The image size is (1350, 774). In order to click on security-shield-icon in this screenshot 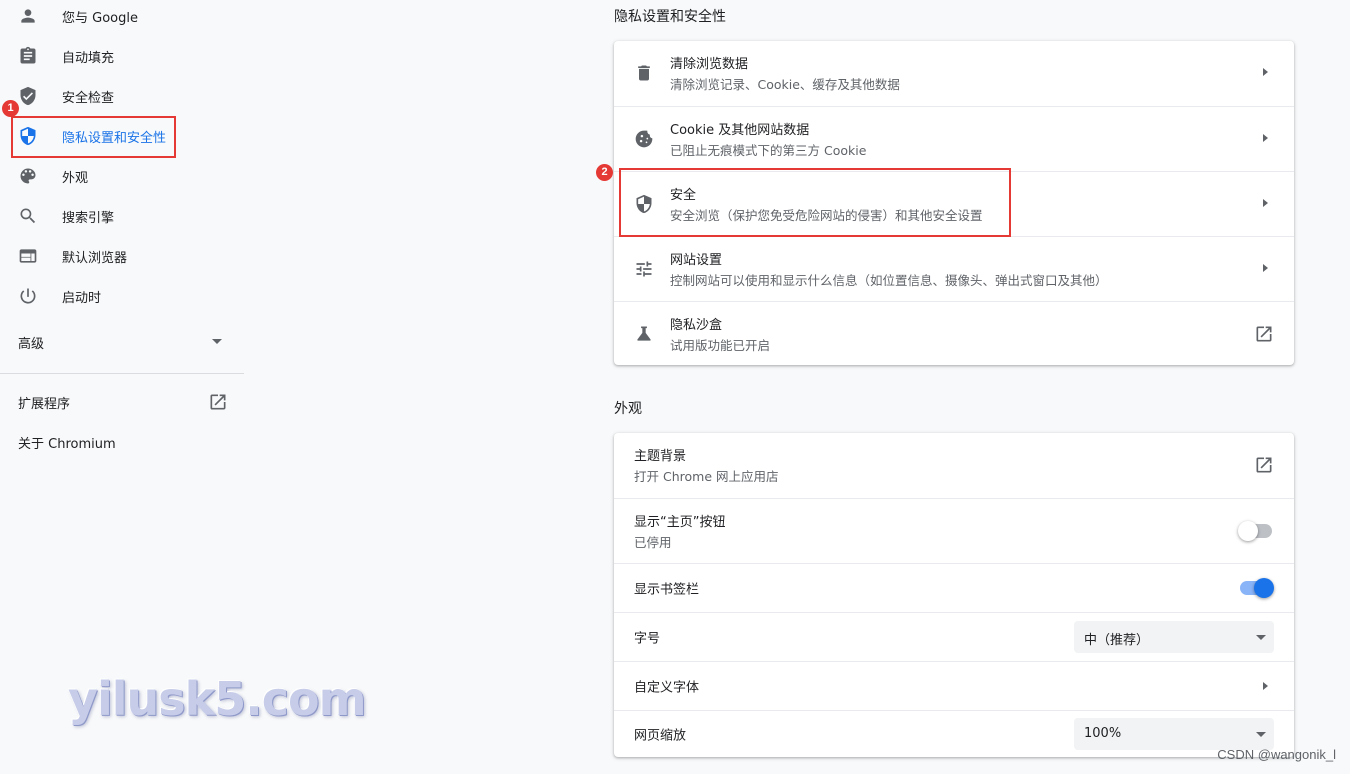, I will do `click(644, 204)`.